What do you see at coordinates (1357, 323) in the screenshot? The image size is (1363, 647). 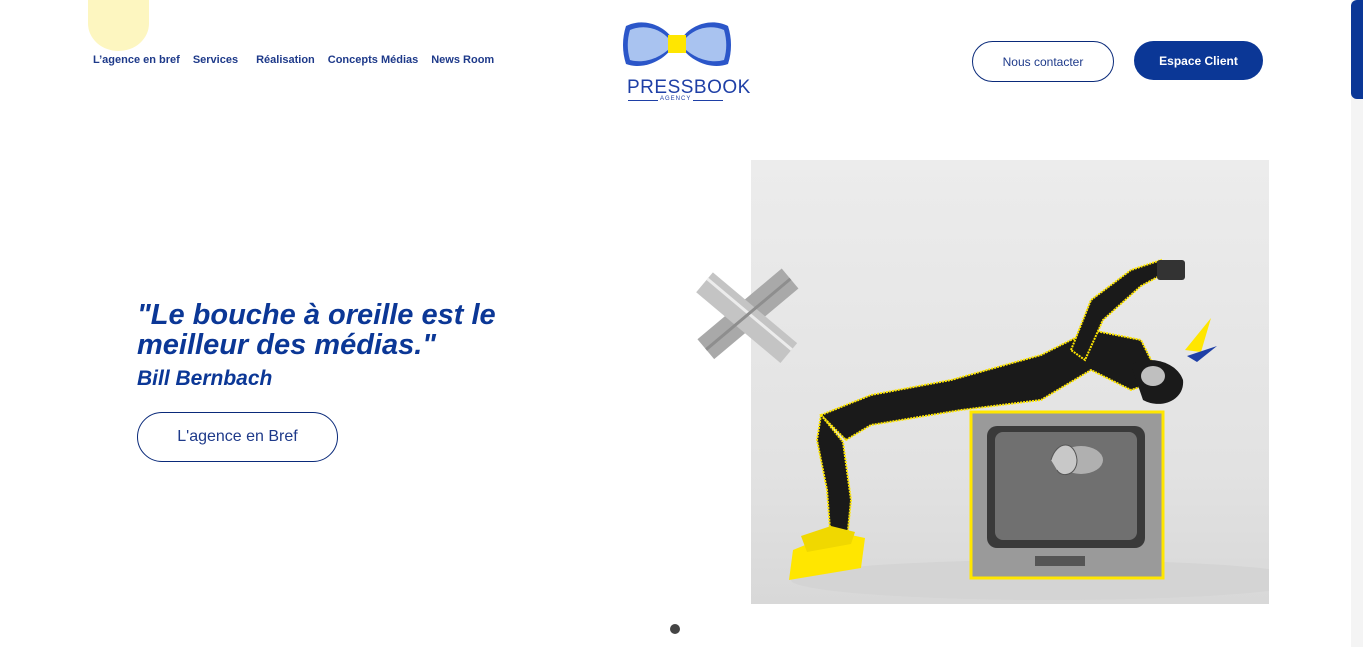 I see `page-scrollbar` at bounding box center [1357, 323].